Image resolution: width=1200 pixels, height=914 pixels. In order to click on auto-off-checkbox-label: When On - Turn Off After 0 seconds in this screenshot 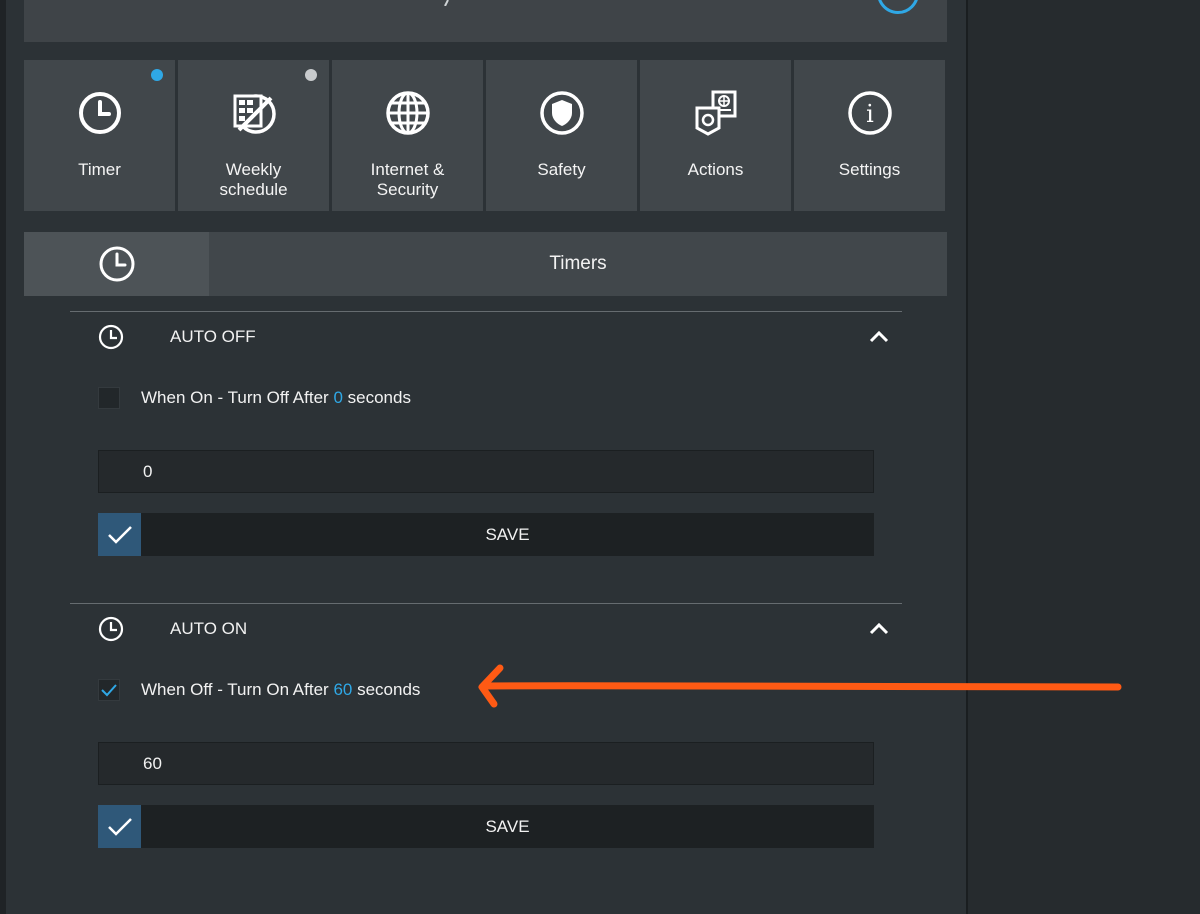, I will do `click(276, 398)`.